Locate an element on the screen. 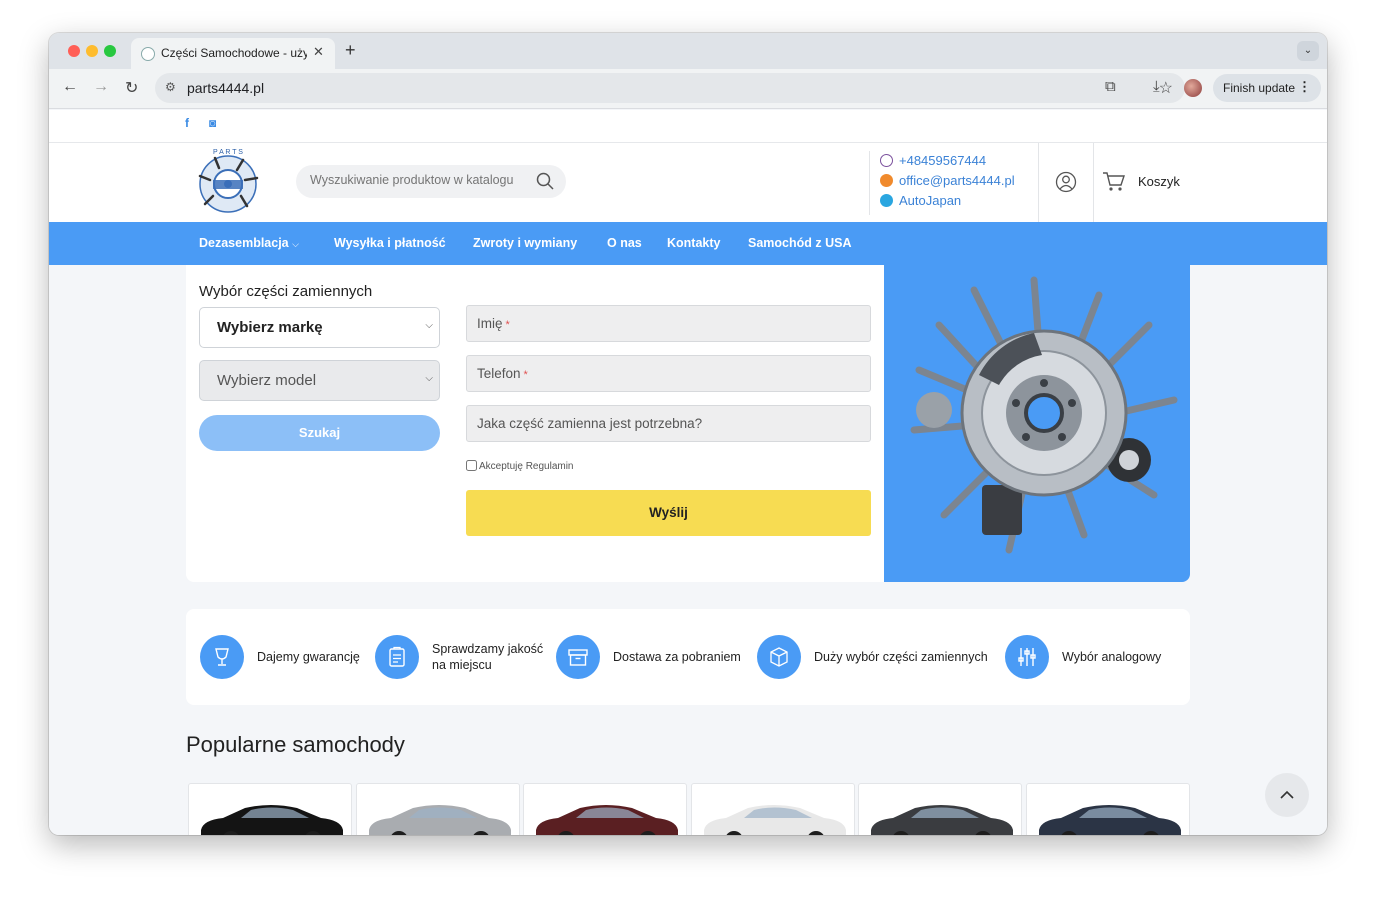 Image resolution: width=1376 pixels, height=900 pixels. browser-tab: Części Samochodowe - używ ✕ is located at coordinates (233, 53).